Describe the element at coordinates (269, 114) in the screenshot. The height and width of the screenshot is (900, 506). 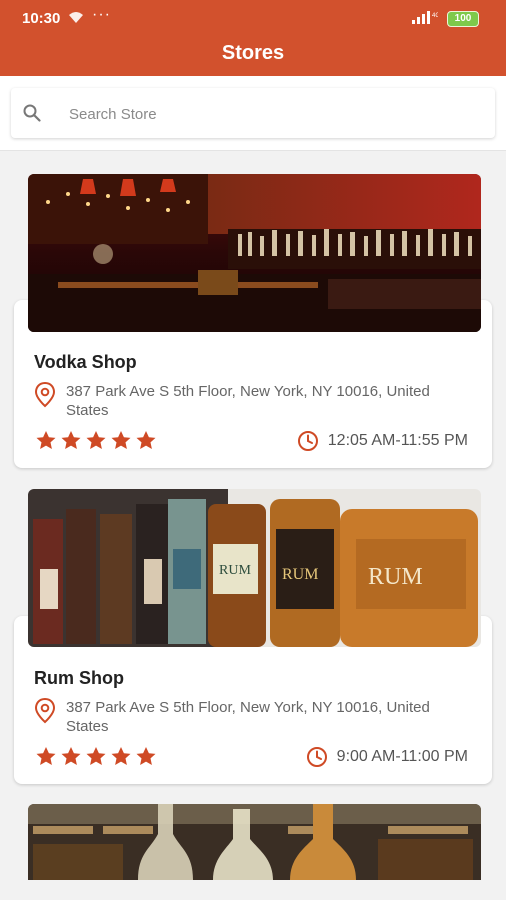
I see `search-input` at that location.